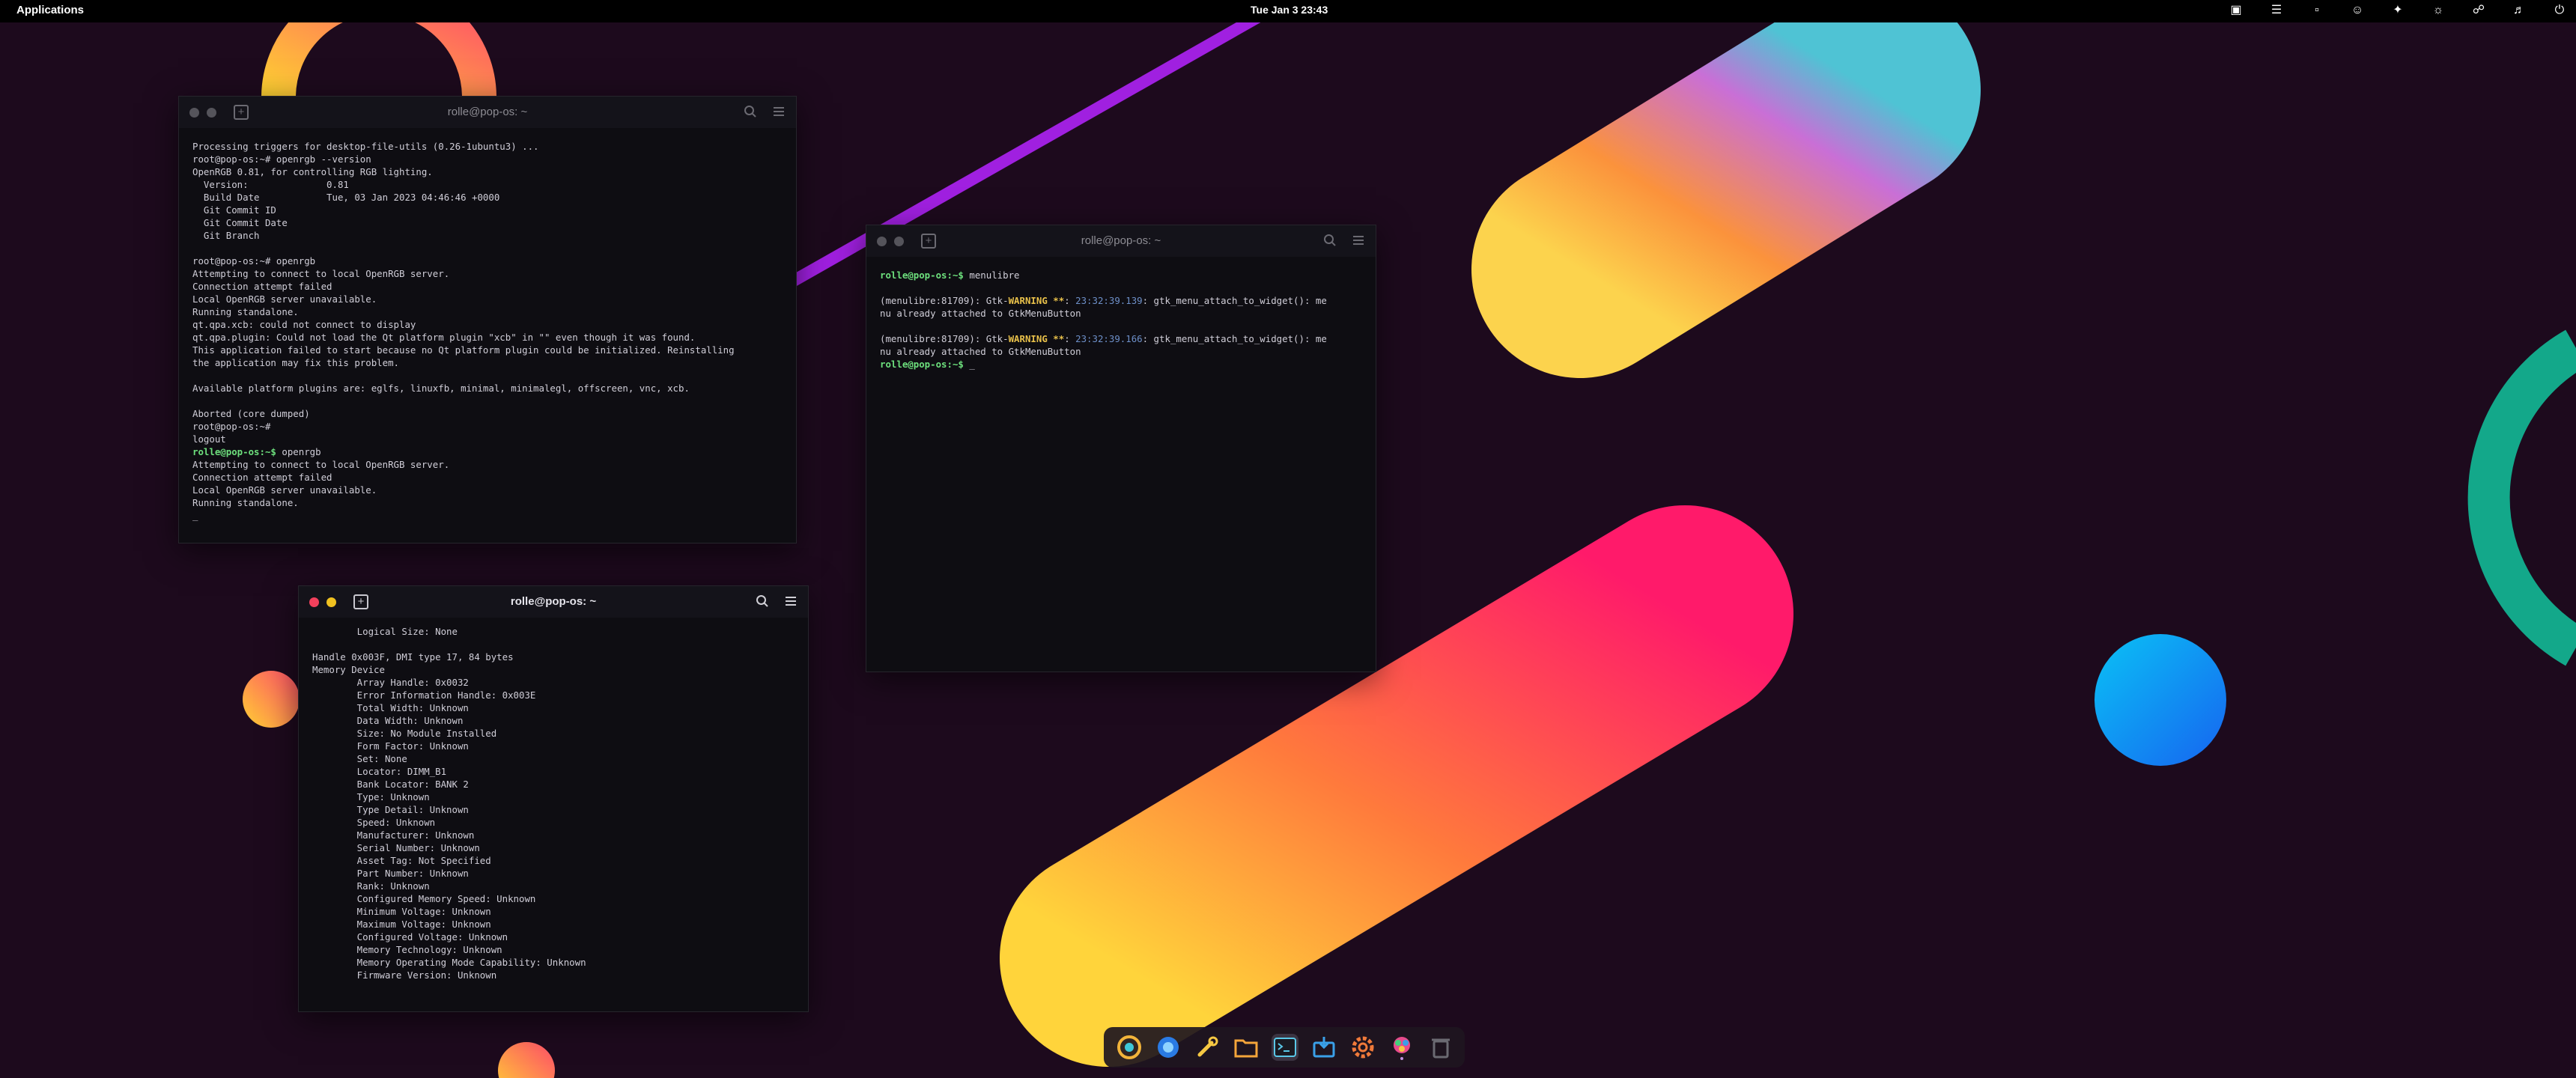 The height and width of the screenshot is (1078, 2576). What do you see at coordinates (1323, 1047) in the screenshot?
I see `store-icon` at bounding box center [1323, 1047].